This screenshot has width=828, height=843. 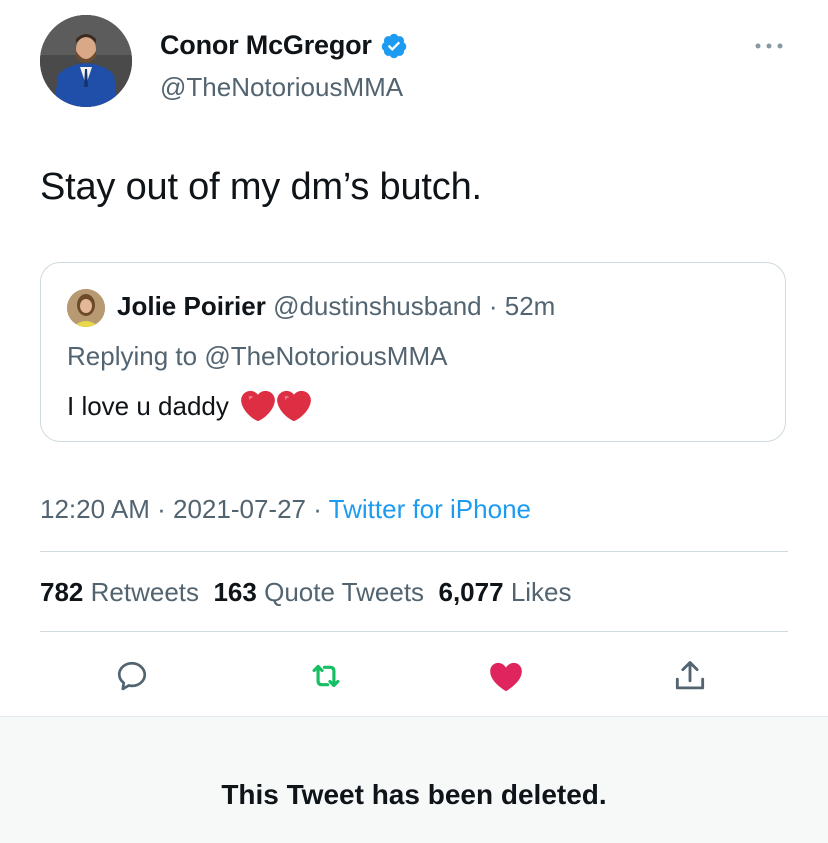 What do you see at coordinates (235, 592) in the screenshot?
I see `quotes-count: 163` at bounding box center [235, 592].